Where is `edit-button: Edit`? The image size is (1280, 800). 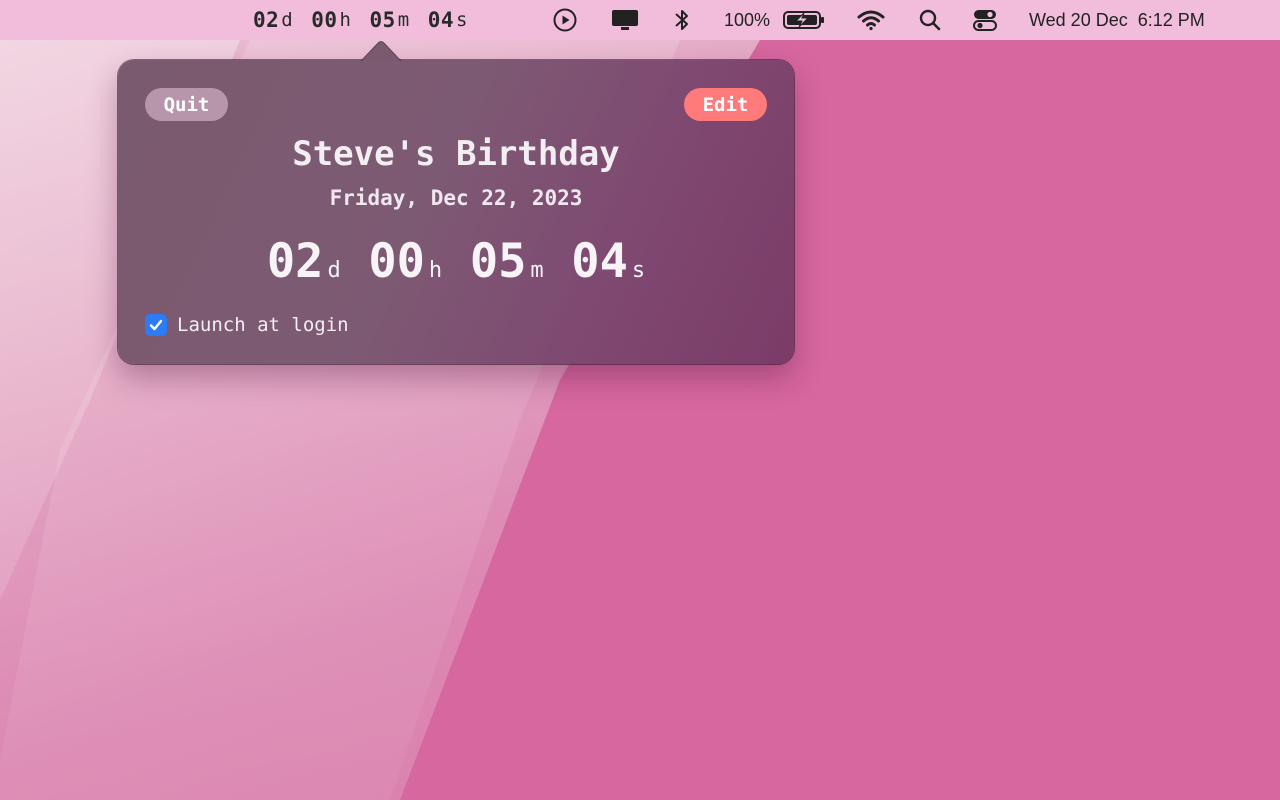
edit-button: Edit is located at coordinates (725, 104).